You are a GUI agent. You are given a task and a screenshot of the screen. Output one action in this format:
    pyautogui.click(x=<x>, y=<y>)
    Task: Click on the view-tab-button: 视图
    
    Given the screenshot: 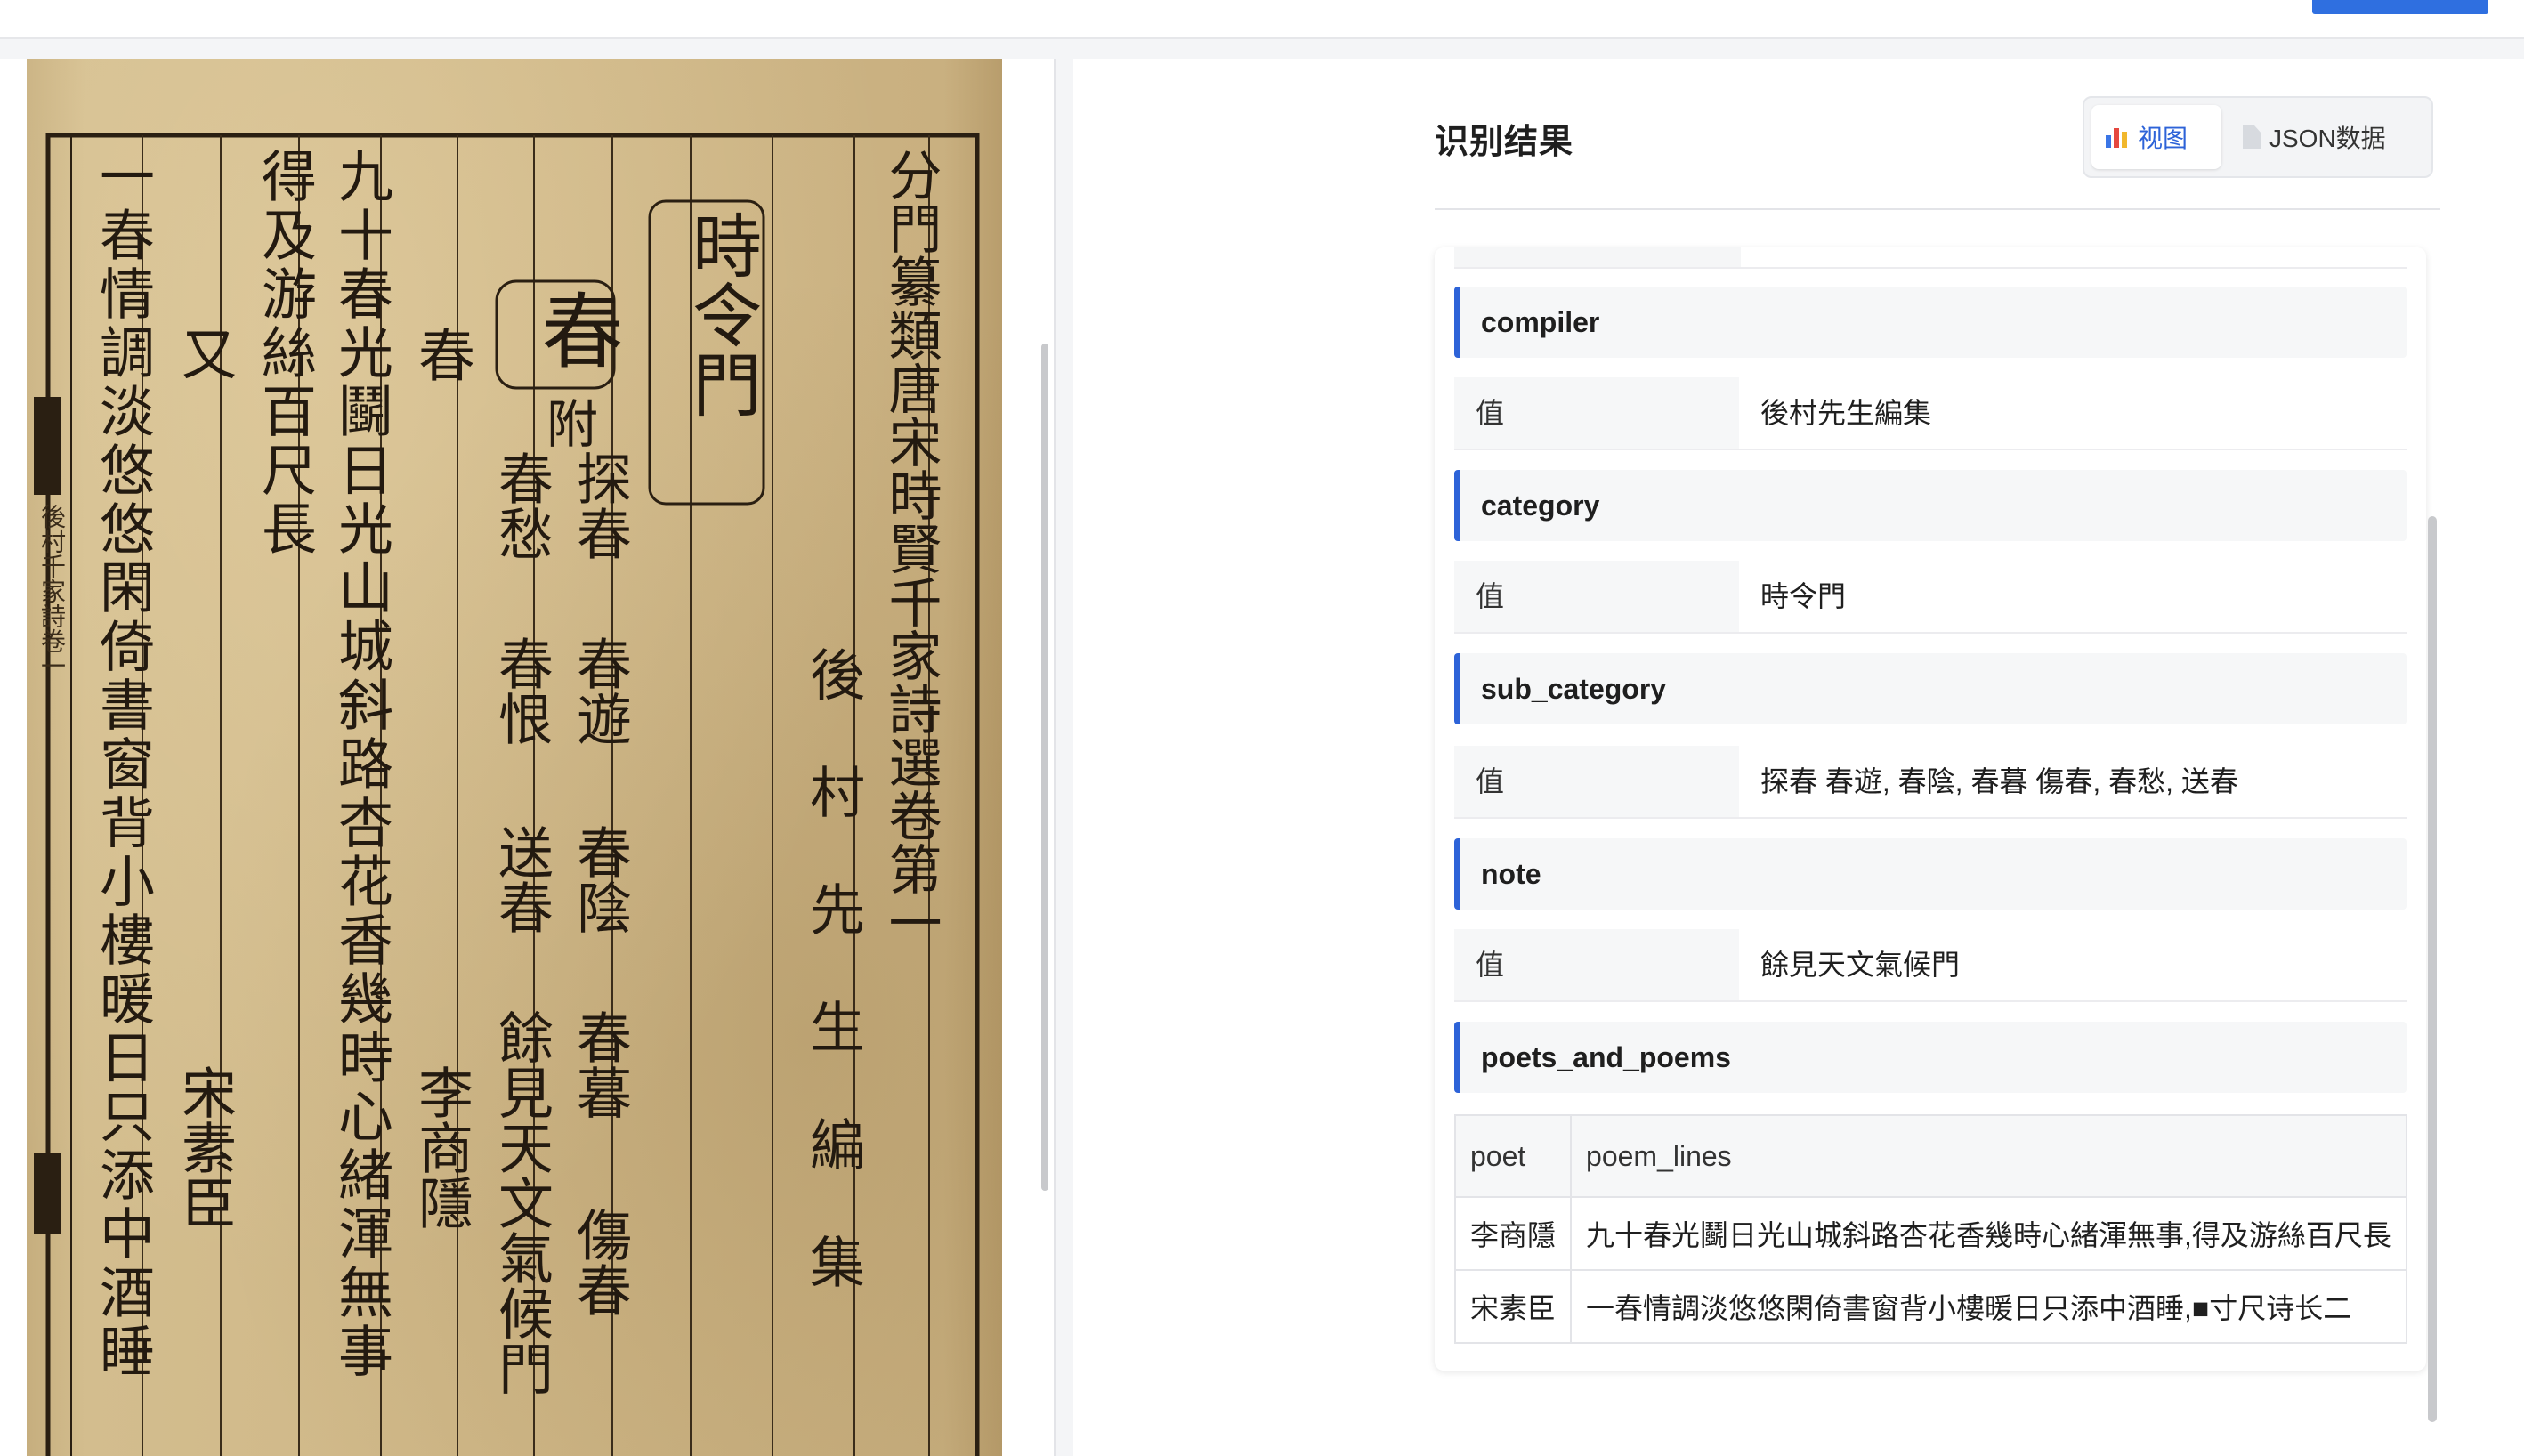 What is the action you would take?
    pyautogui.click(x=2156, y=137)
    